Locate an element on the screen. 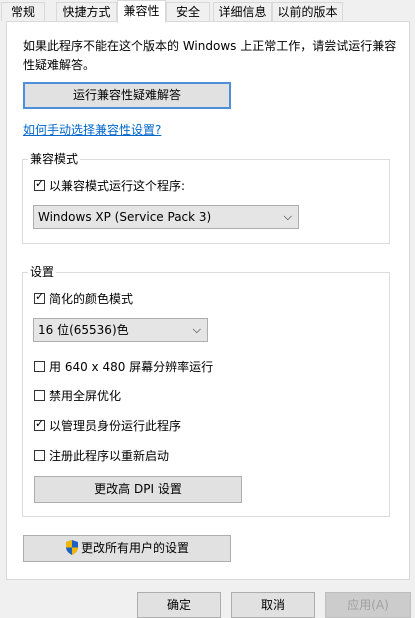 Image resolution: width=415 pixels, height=618 pixels. ok-button: 确定 is located at coordinates (179, 605).